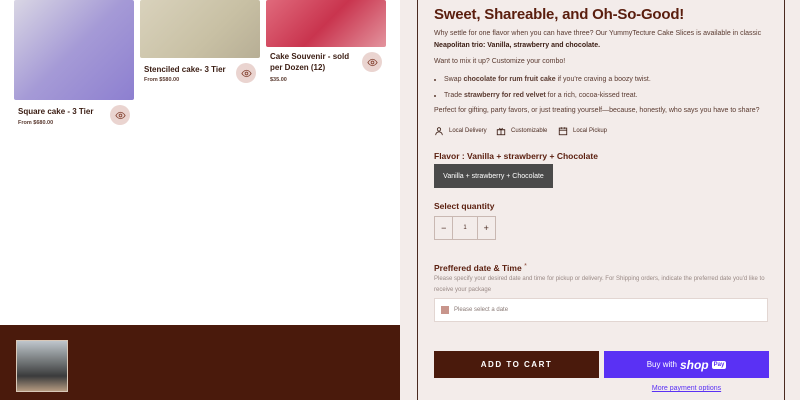 Image resolution: width=800 pixels, height=400 pixels. What do you see at coordinates (278, 80) in the screenshot?
I see `product-price: $35.00` at bounding box center [278, 80].